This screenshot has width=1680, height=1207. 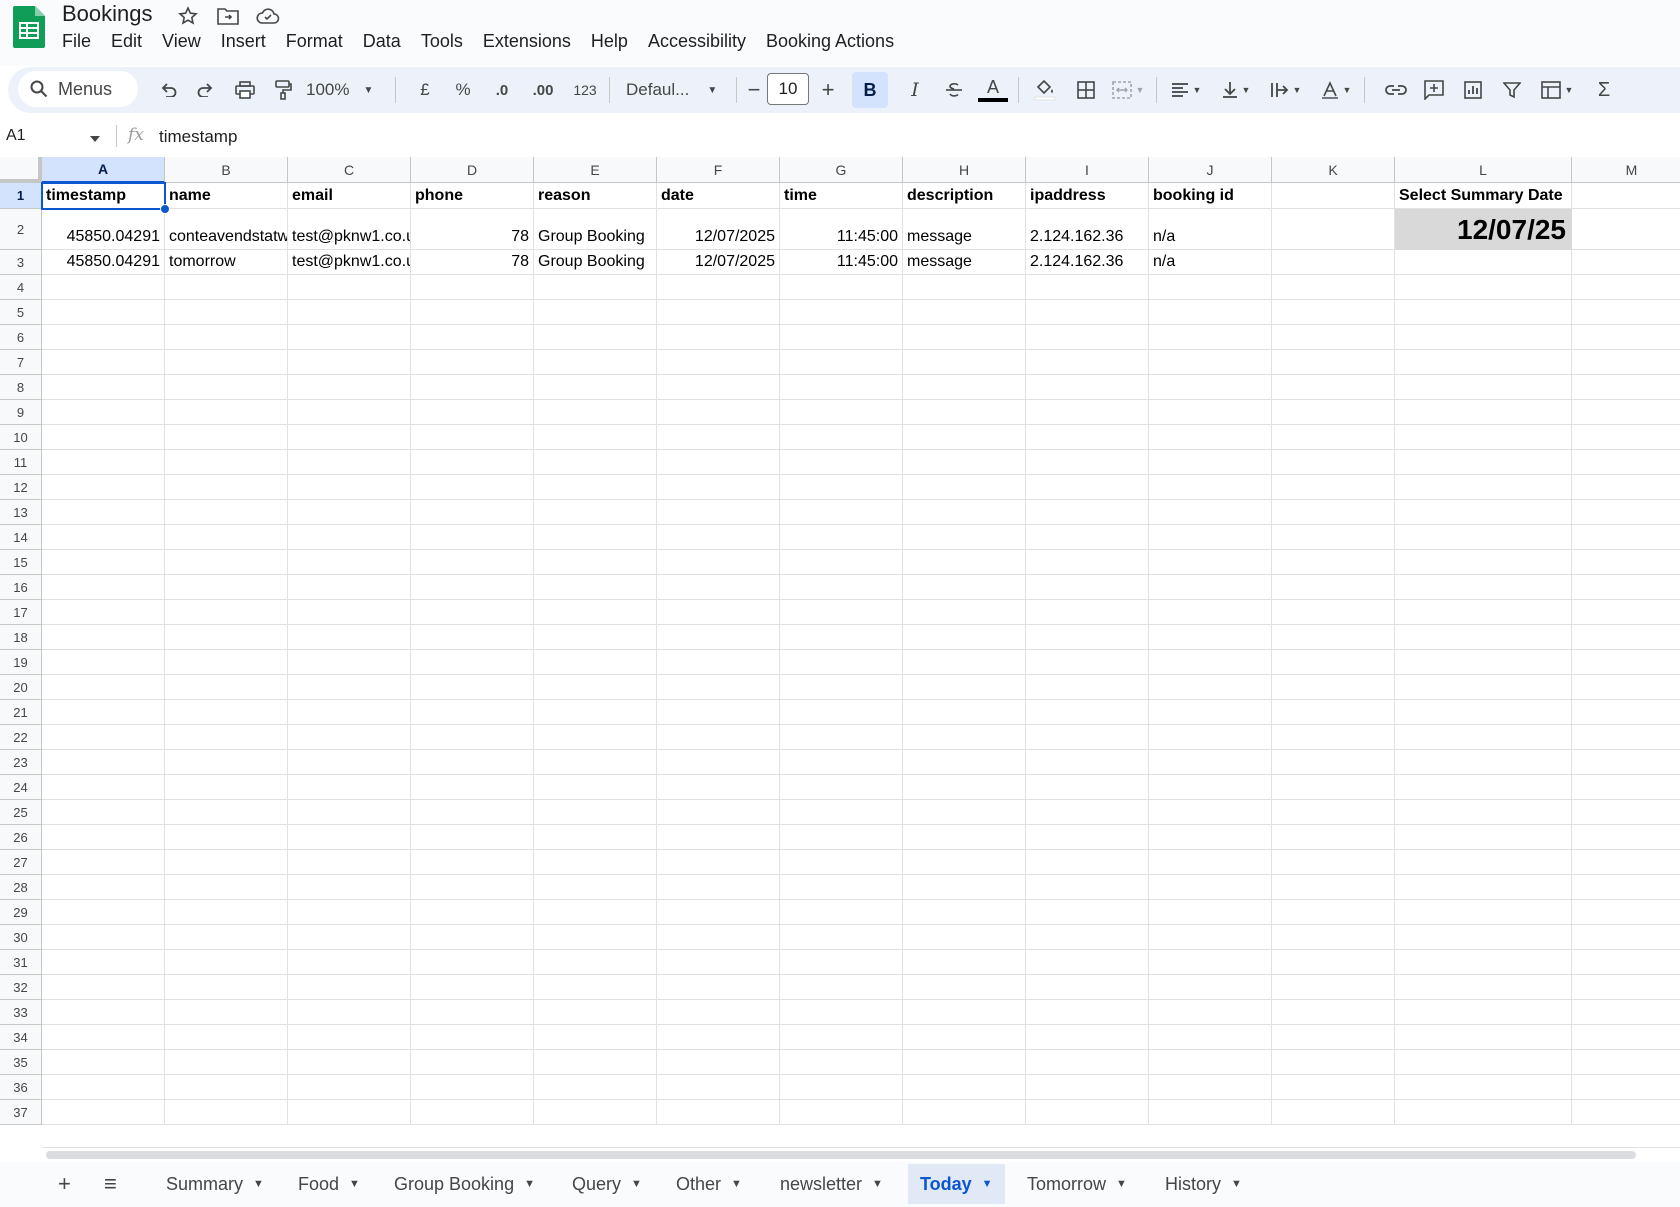 I want to click on cell-k23, so click(x=1333, y=762).